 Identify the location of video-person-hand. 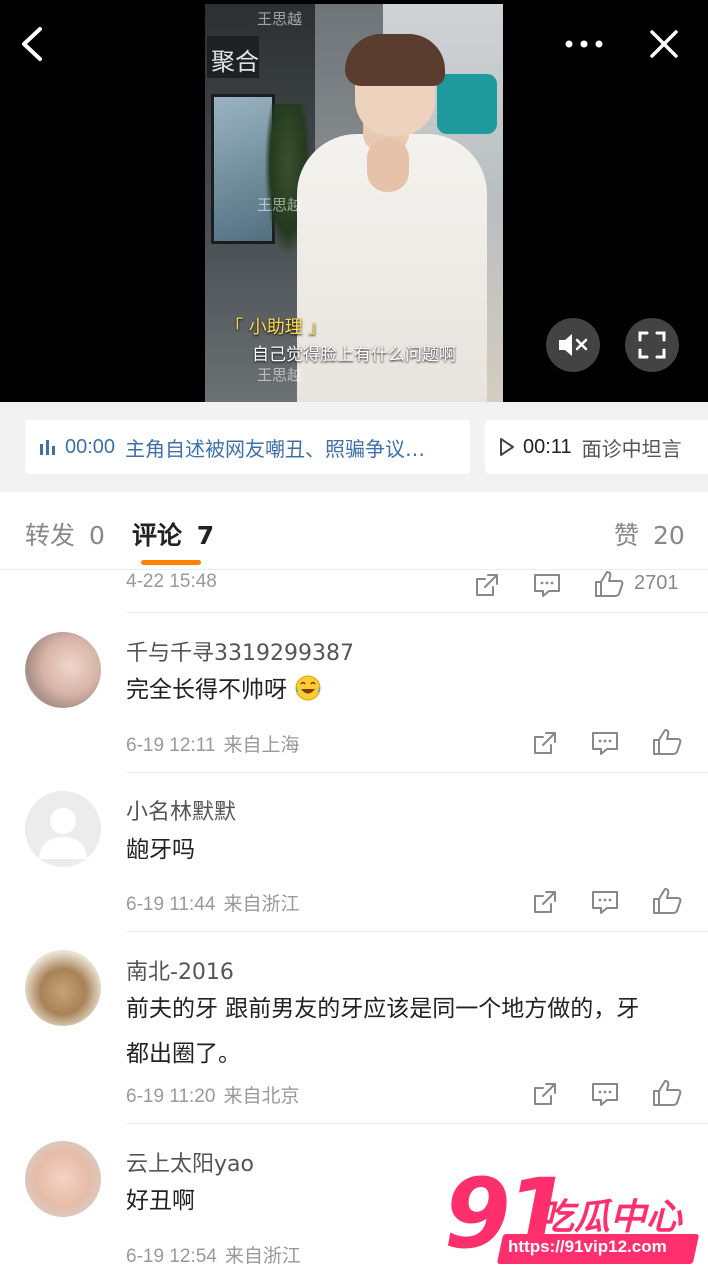
(388, 165).